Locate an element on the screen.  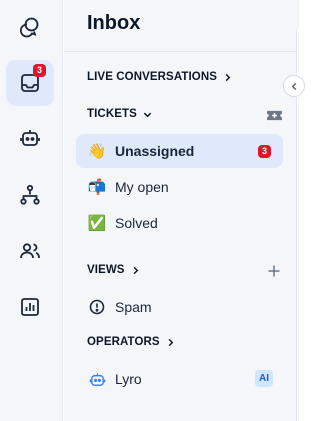
rail-inbox-badge: 3 is located at coordinates (39, 70).